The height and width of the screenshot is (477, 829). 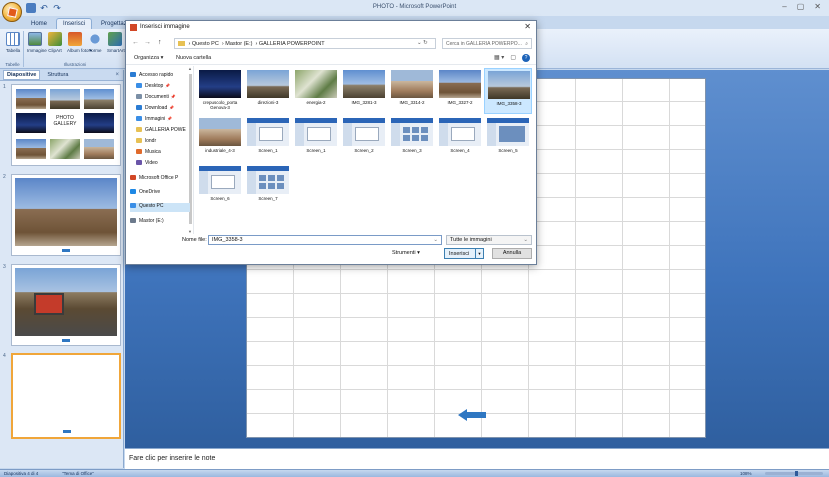 I want to click on breadcrumb-item: Mastor (E:), so click(x=238, y=44).